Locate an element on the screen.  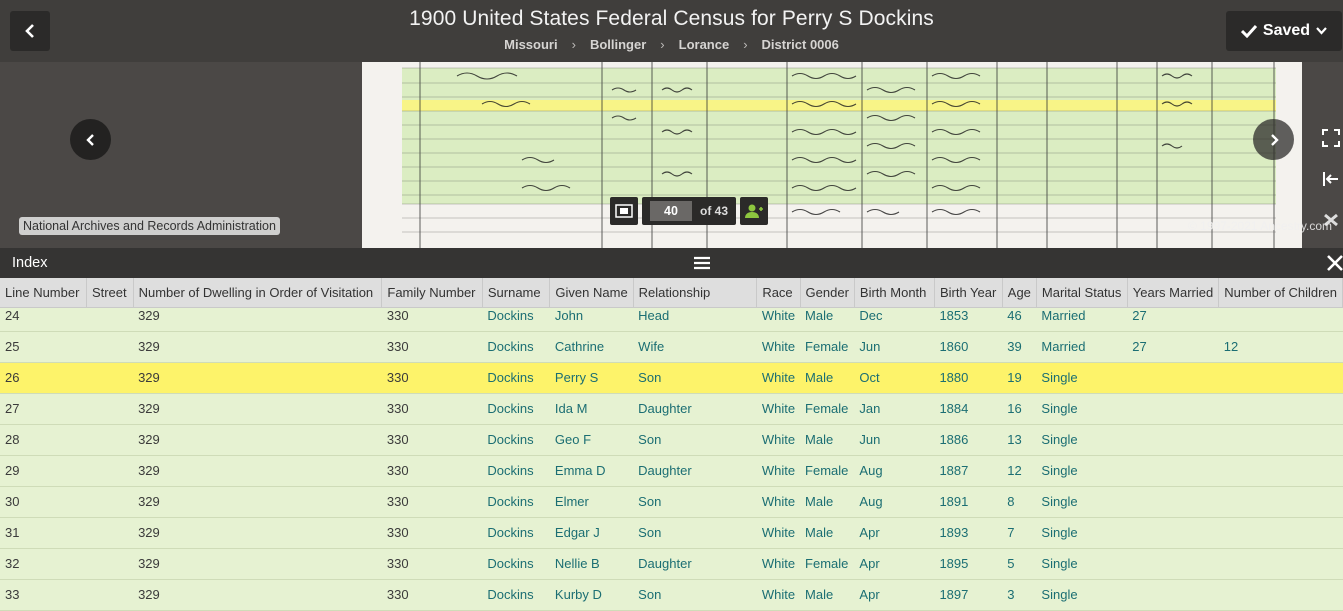
breadcrumb-state: Missouri is located at coordinates (530, 44).